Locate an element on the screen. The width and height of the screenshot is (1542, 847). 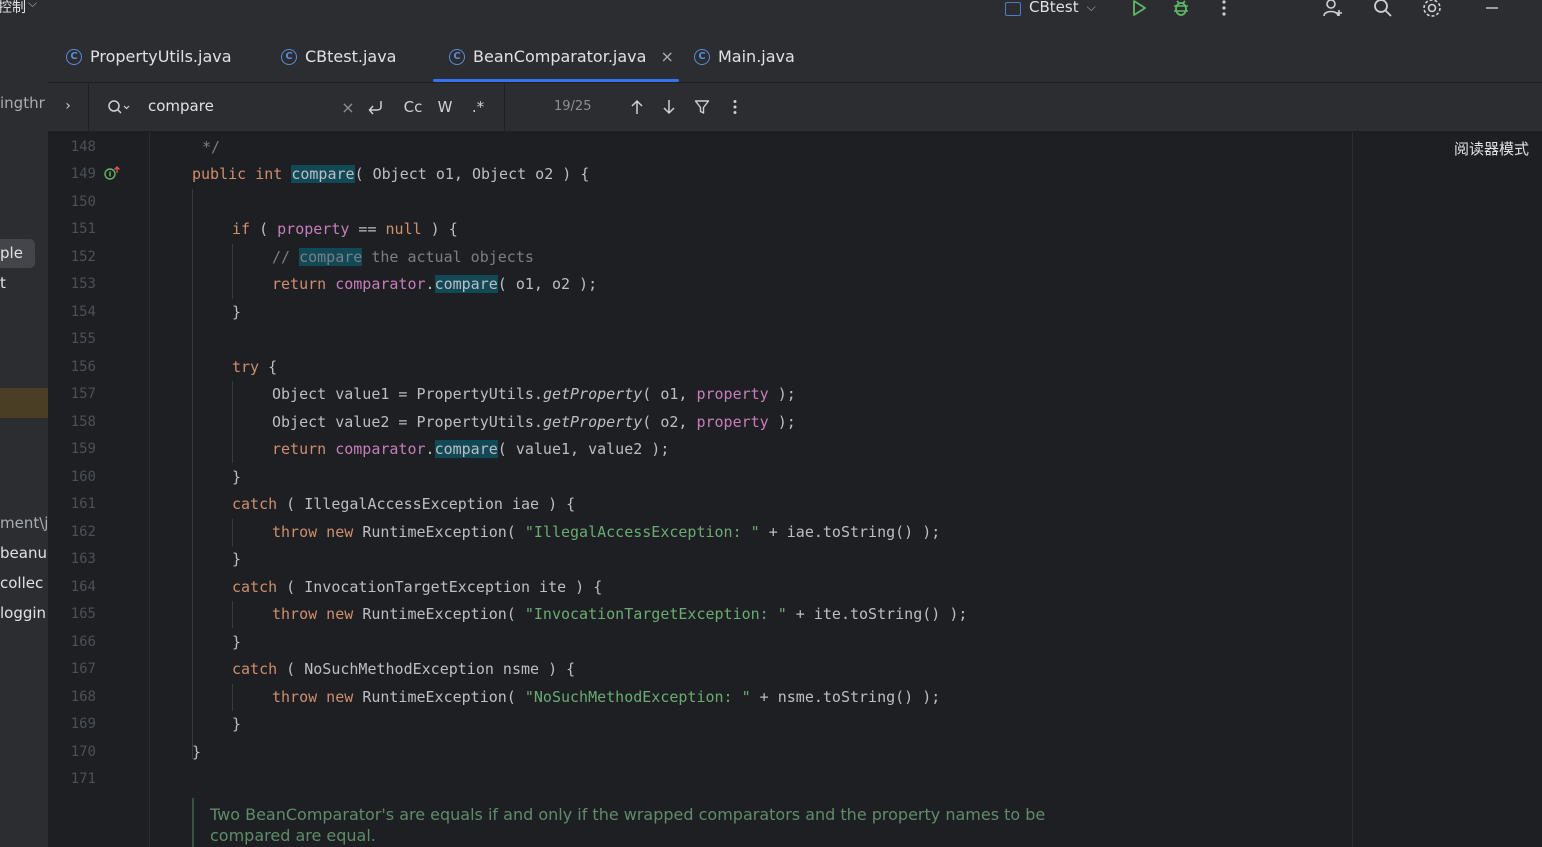
keyword-token: return is located at coordinates (304, 284).